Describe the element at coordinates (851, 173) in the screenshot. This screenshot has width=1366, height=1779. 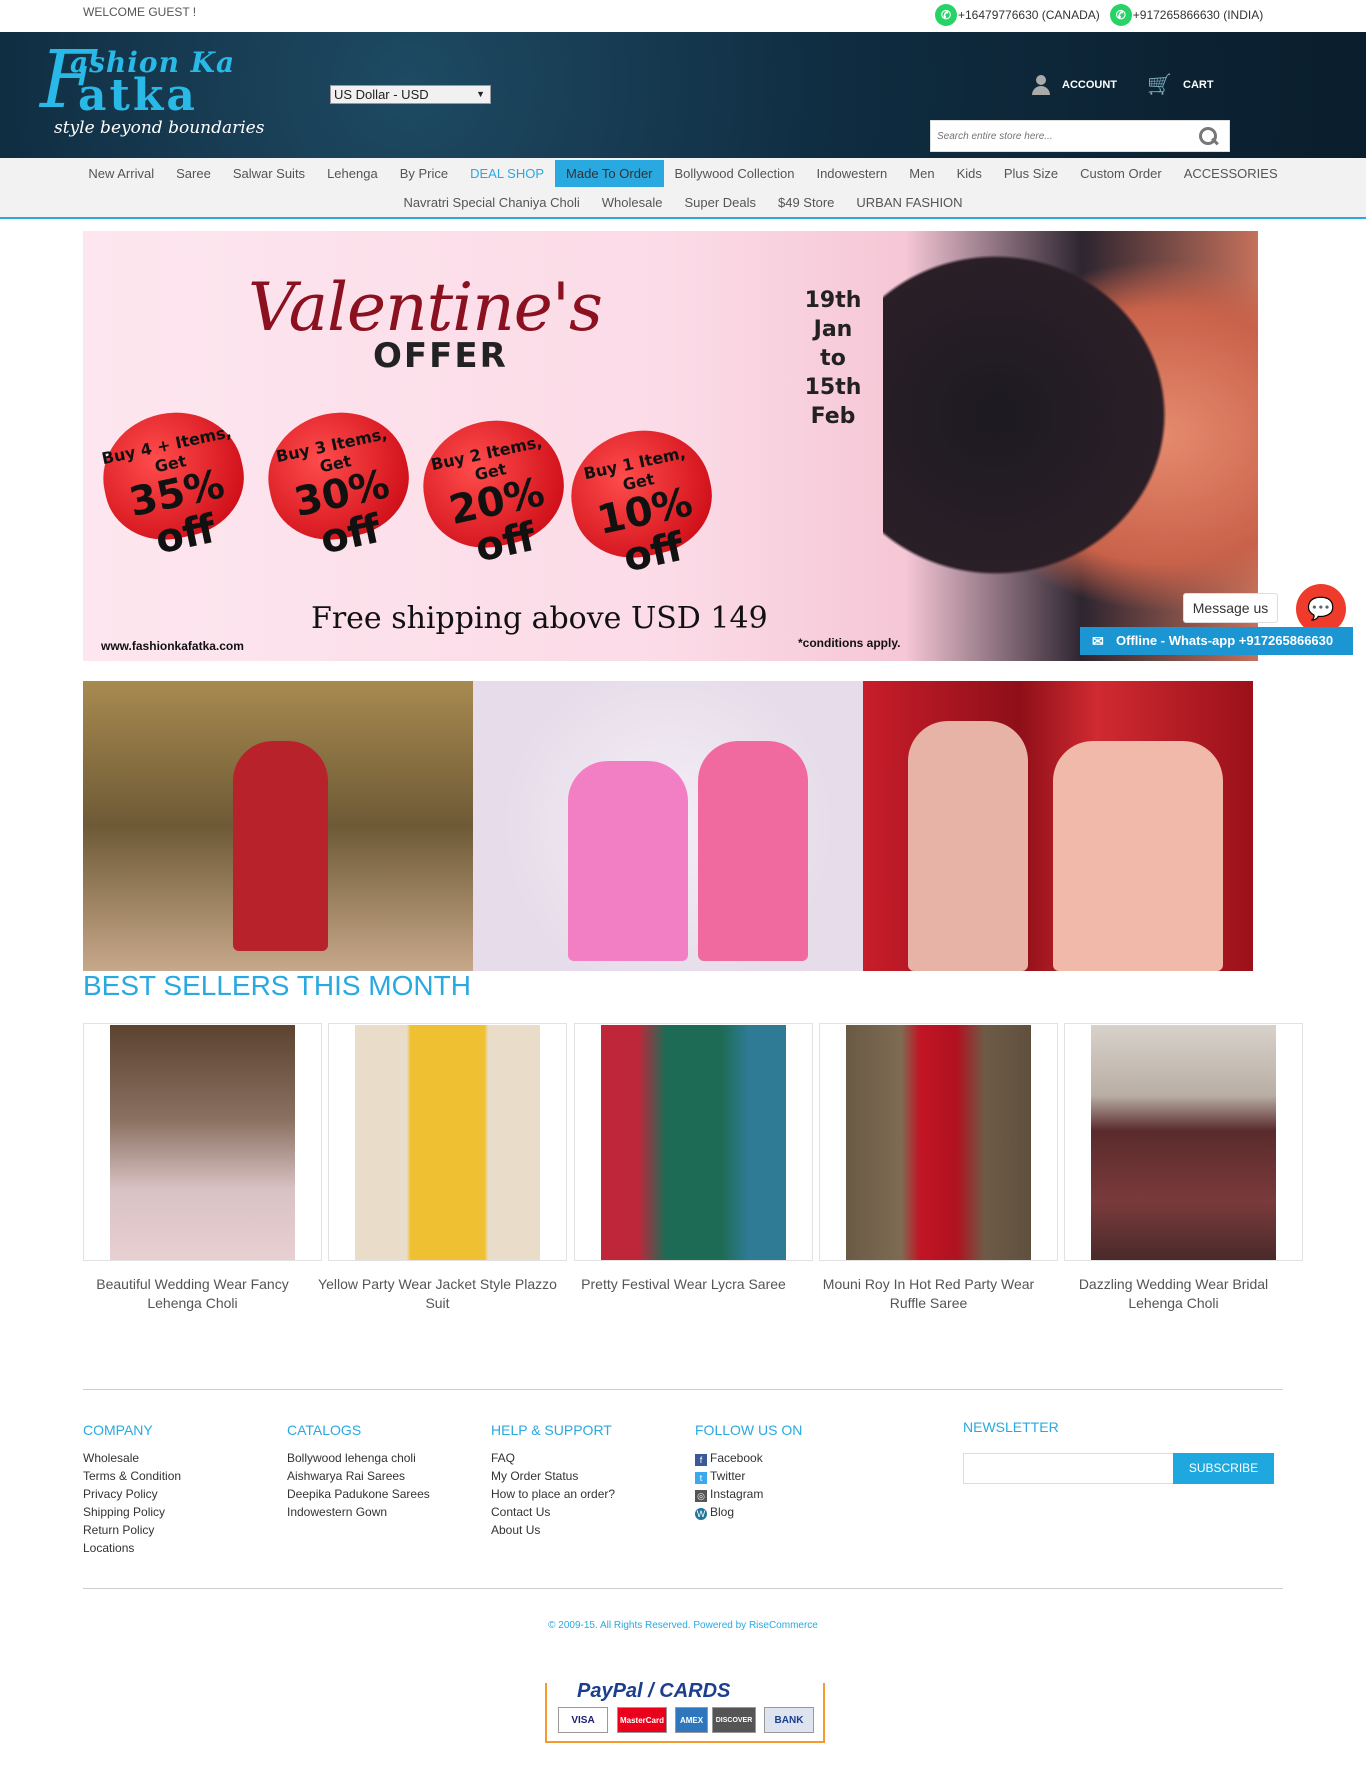
I see `nav-indowestern: Indowestern` at that location.